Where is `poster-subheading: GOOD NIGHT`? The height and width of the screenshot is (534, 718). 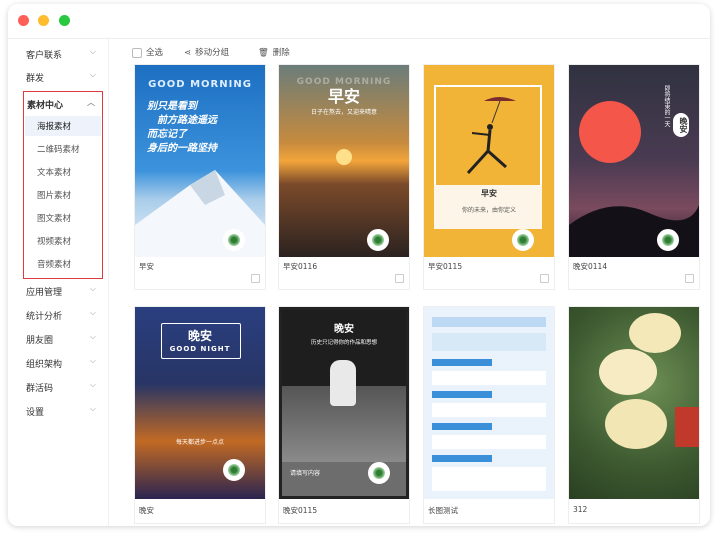 poster-subheading: GOOD NIGHT is located at coordinates (200, 349).